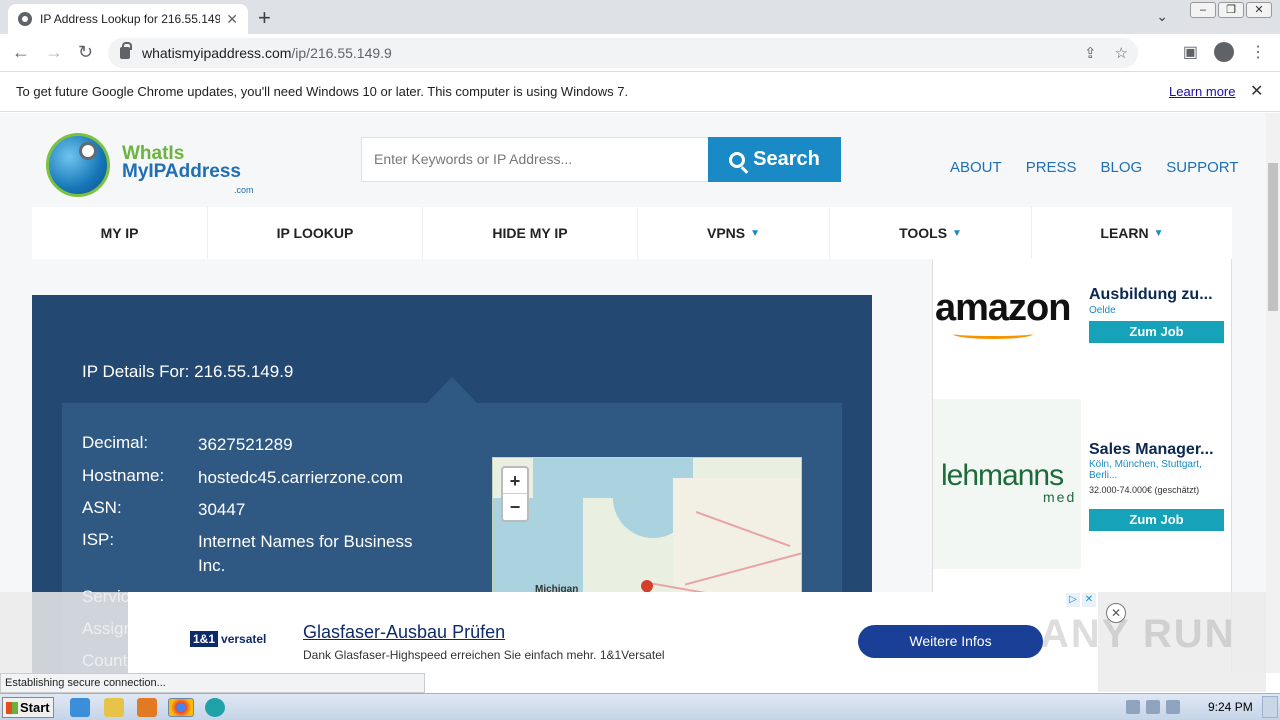 The width and height of the screenshot is (1280, 720). I want to click on about-link: ABOUT, so click(976, 167).